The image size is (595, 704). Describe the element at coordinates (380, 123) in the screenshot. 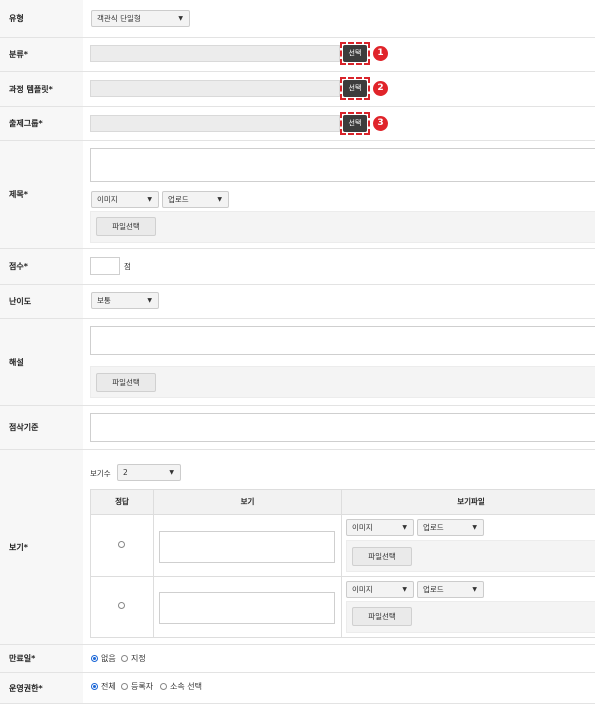

I see `callout-badge-3: 3` at that location.